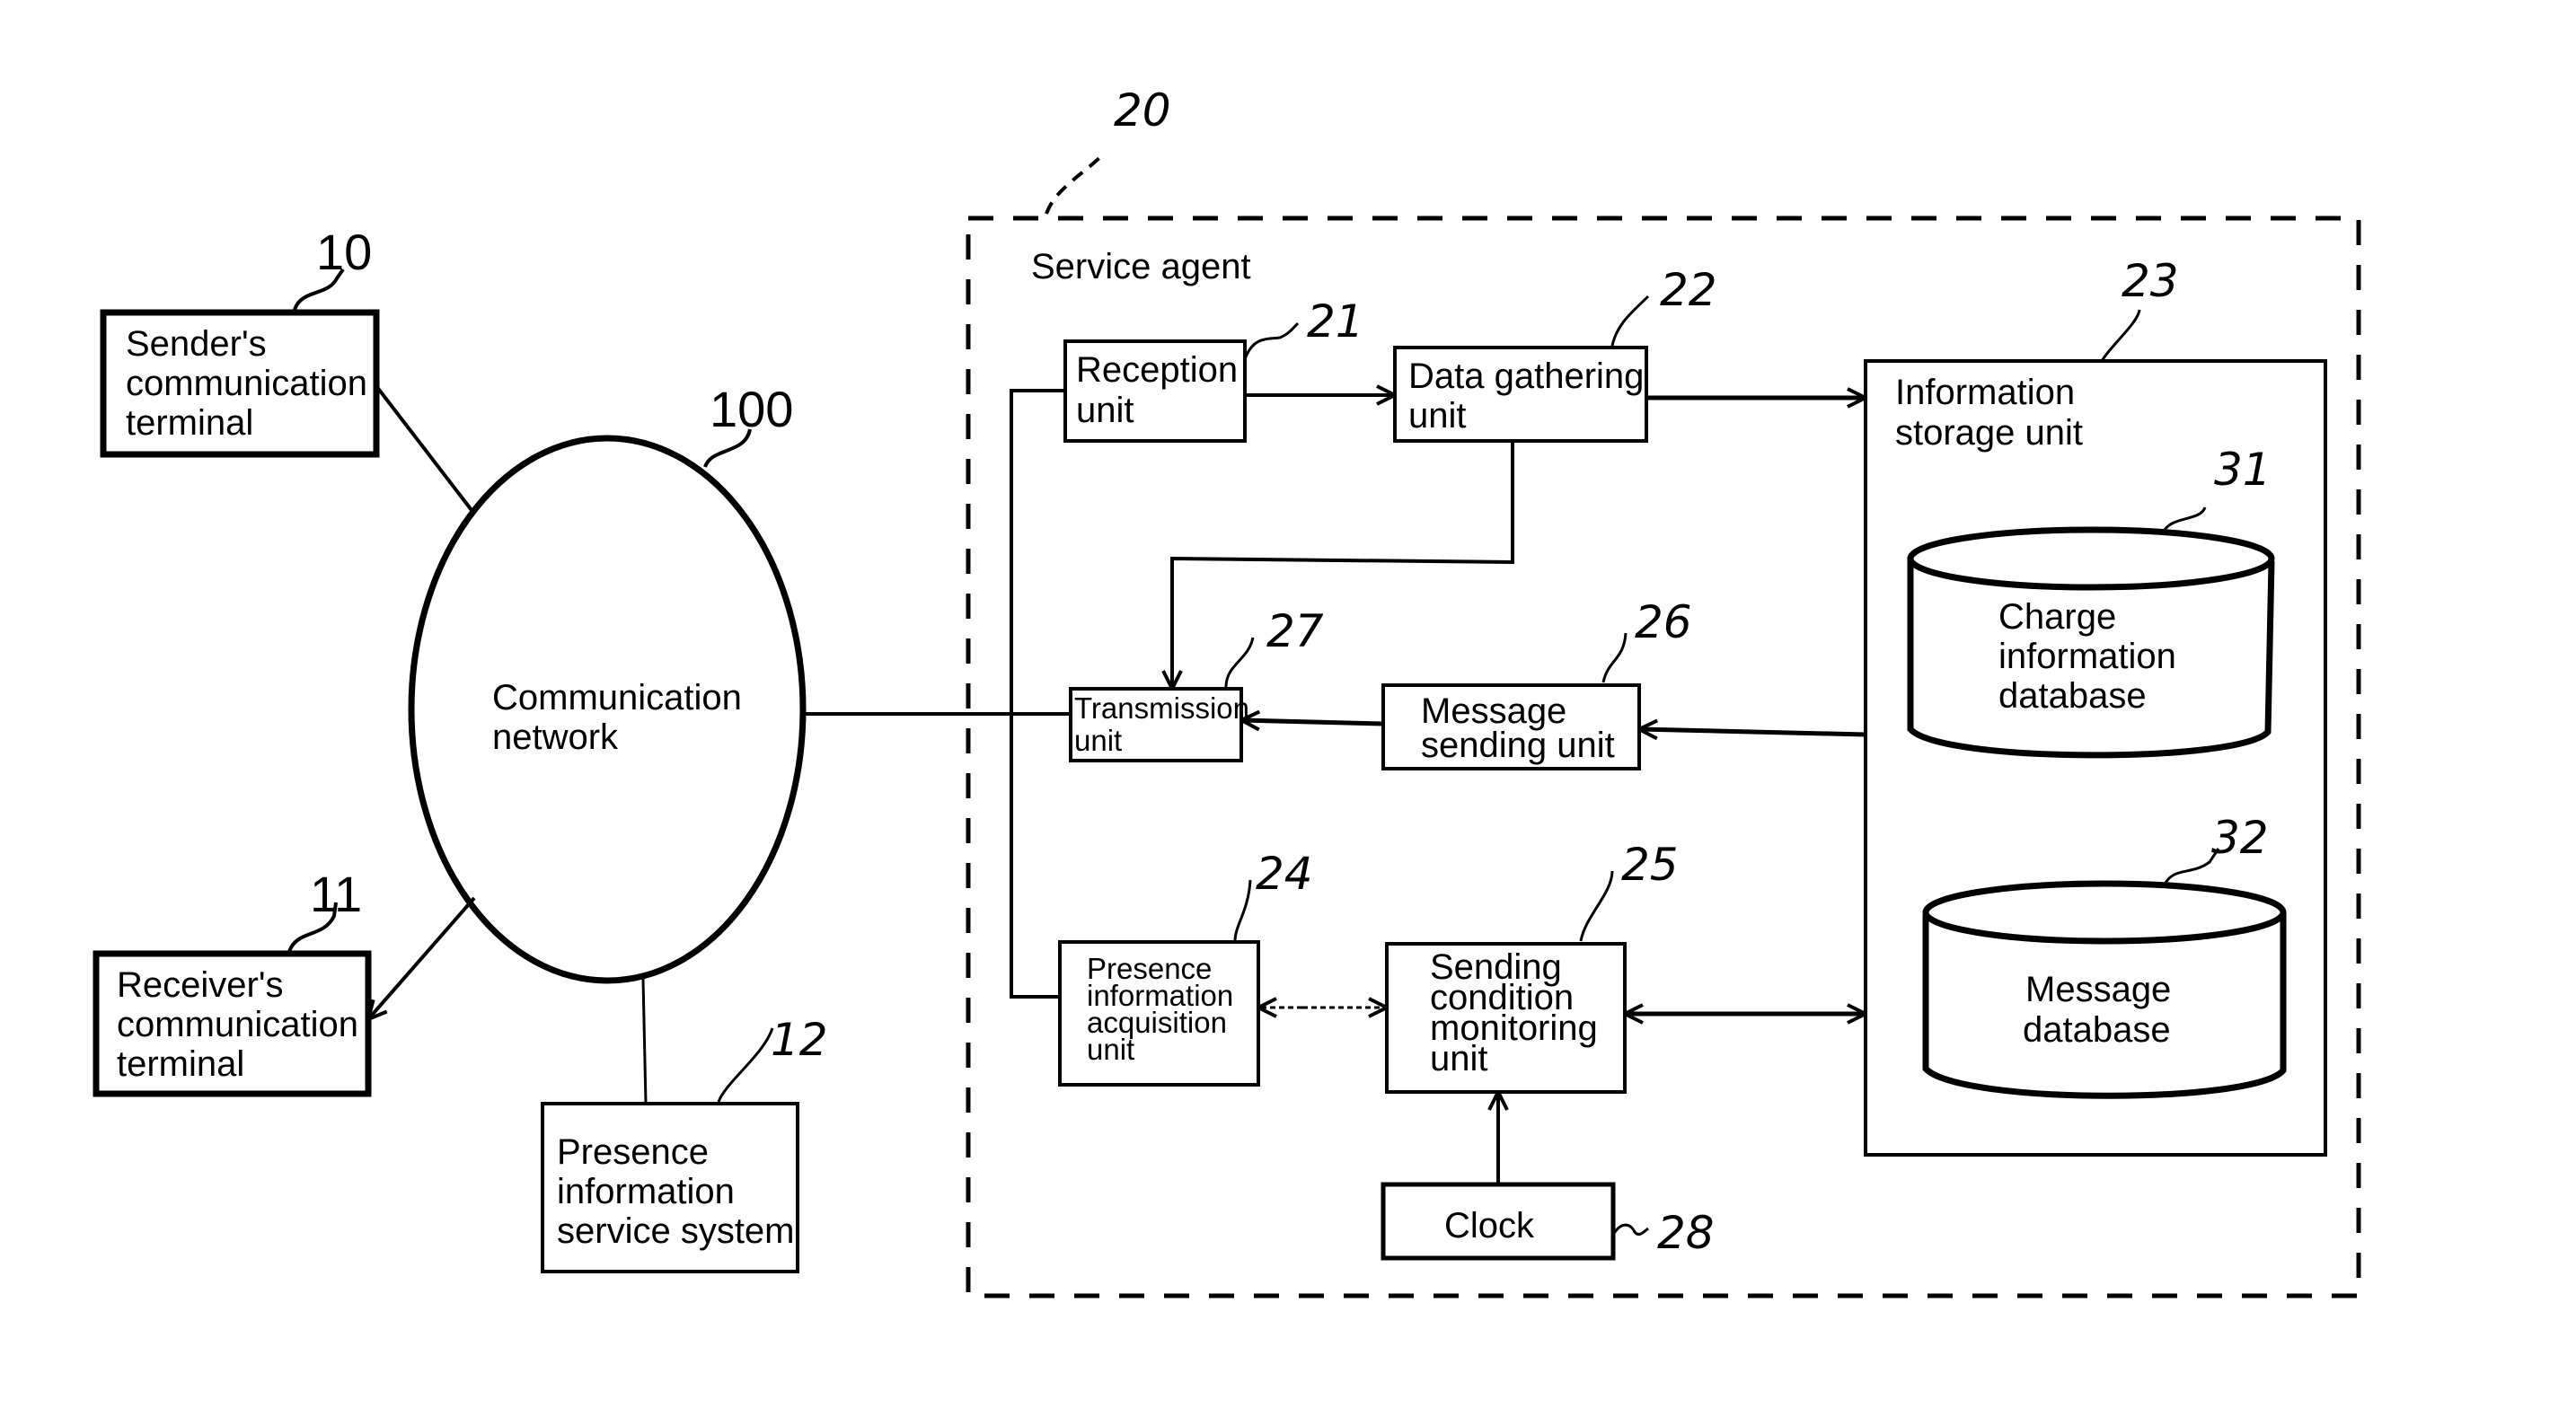 The height and width of the screenshot is (1426, 2576). I want to click on presence-acq-label-4: unit, so click(1110, 1049).